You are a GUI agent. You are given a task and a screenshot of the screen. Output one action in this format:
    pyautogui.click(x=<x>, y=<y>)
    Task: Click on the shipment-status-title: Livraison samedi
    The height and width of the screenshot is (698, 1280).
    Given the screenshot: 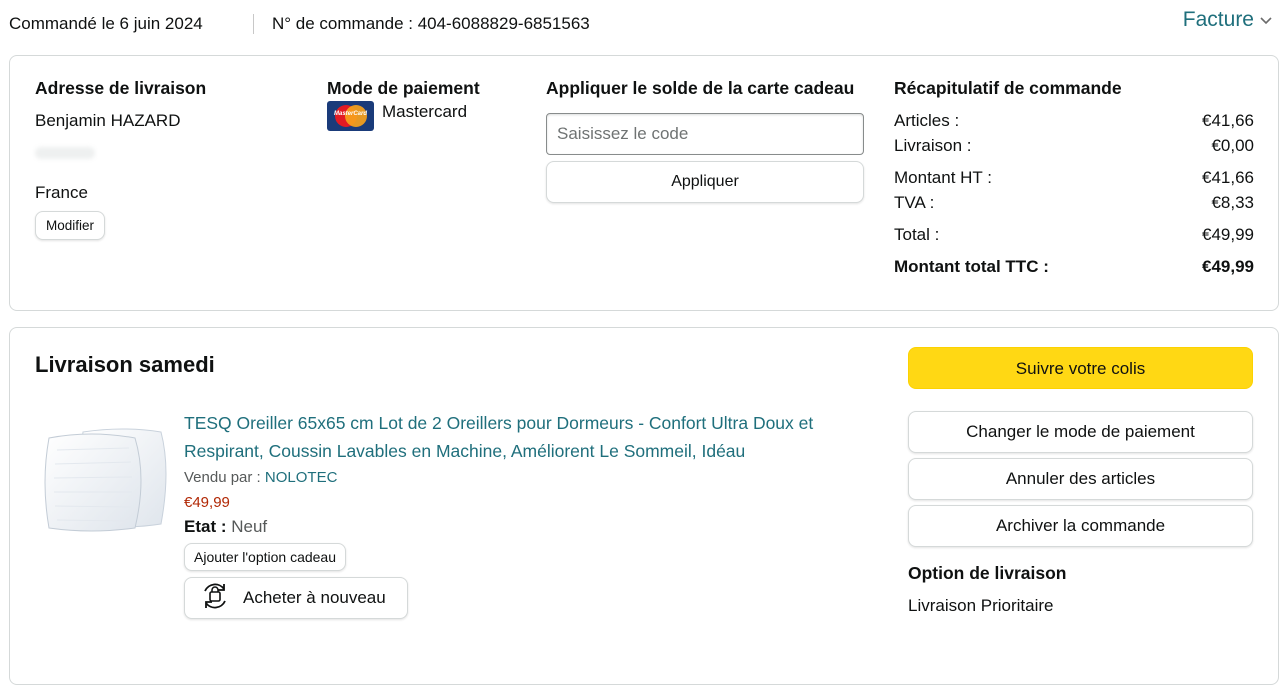 What is the action you would take?
    pyautogui.click(x=125, y=364)
    